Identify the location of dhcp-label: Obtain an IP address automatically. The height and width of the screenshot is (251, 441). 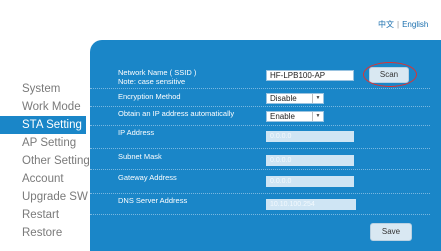
(176, 113).